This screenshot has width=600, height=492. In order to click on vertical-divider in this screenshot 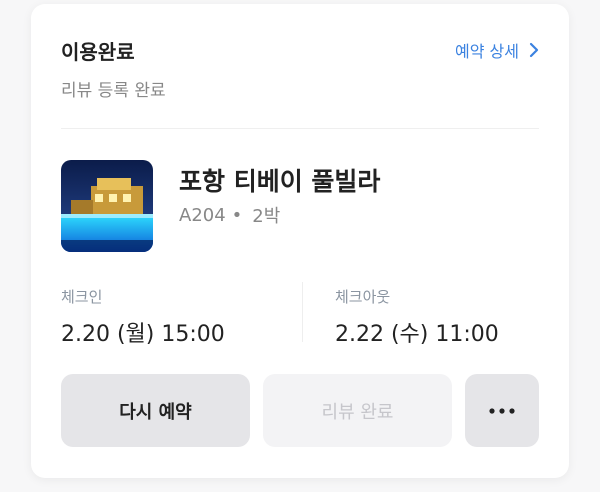, I will do `click(302, 312)`.